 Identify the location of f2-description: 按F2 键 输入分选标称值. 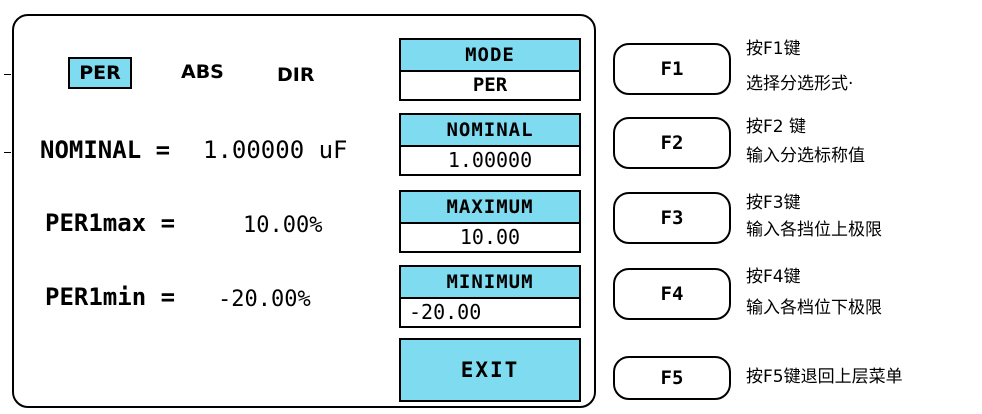
(805, 142).